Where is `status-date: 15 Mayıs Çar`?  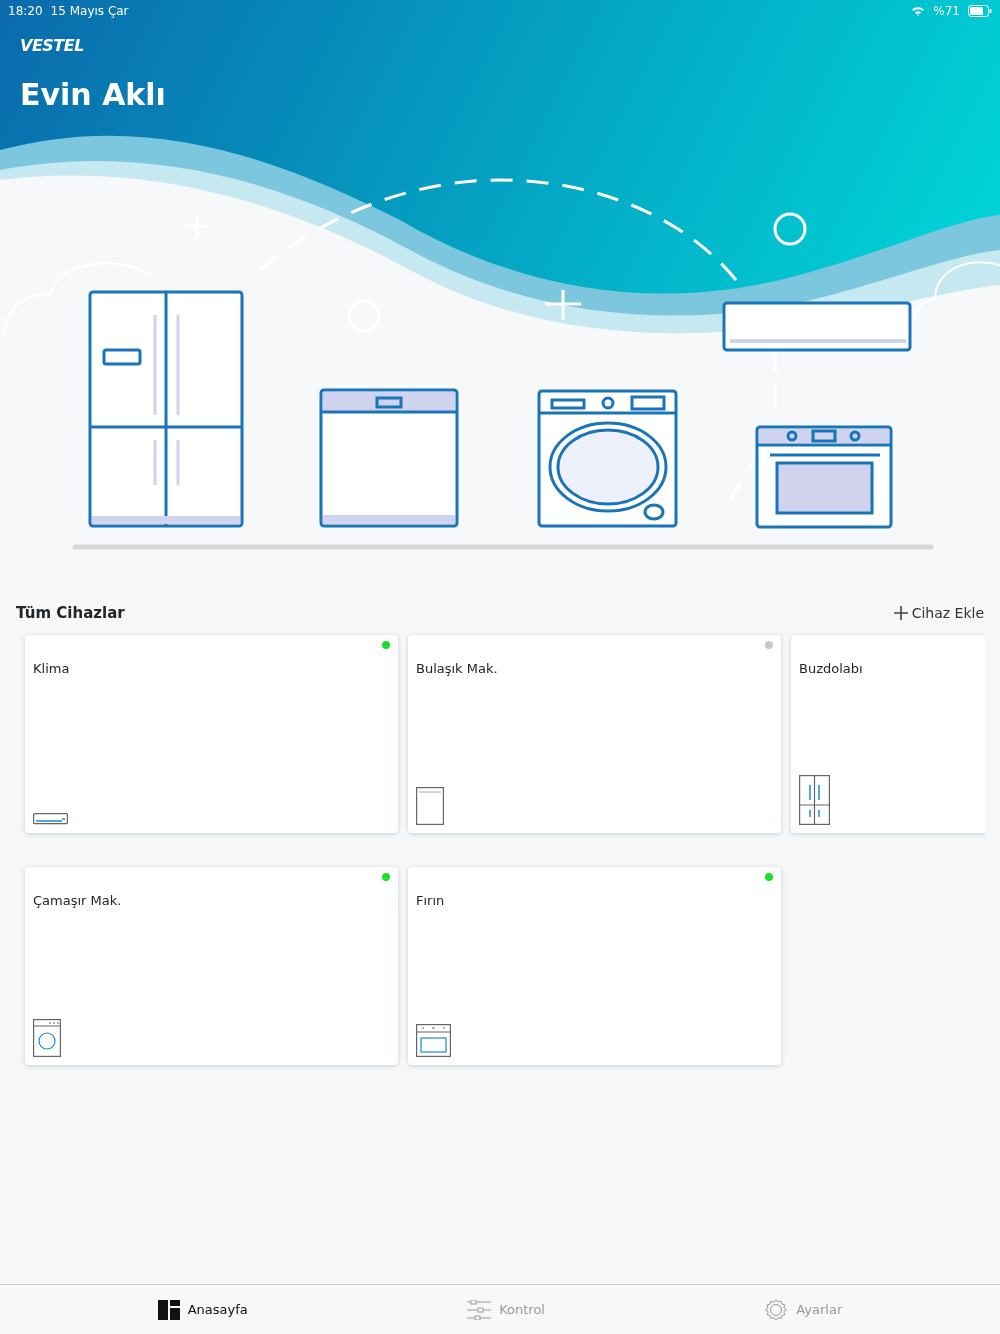
status-date: 15 Mayıs Çar is located at coordinates (89, 11).